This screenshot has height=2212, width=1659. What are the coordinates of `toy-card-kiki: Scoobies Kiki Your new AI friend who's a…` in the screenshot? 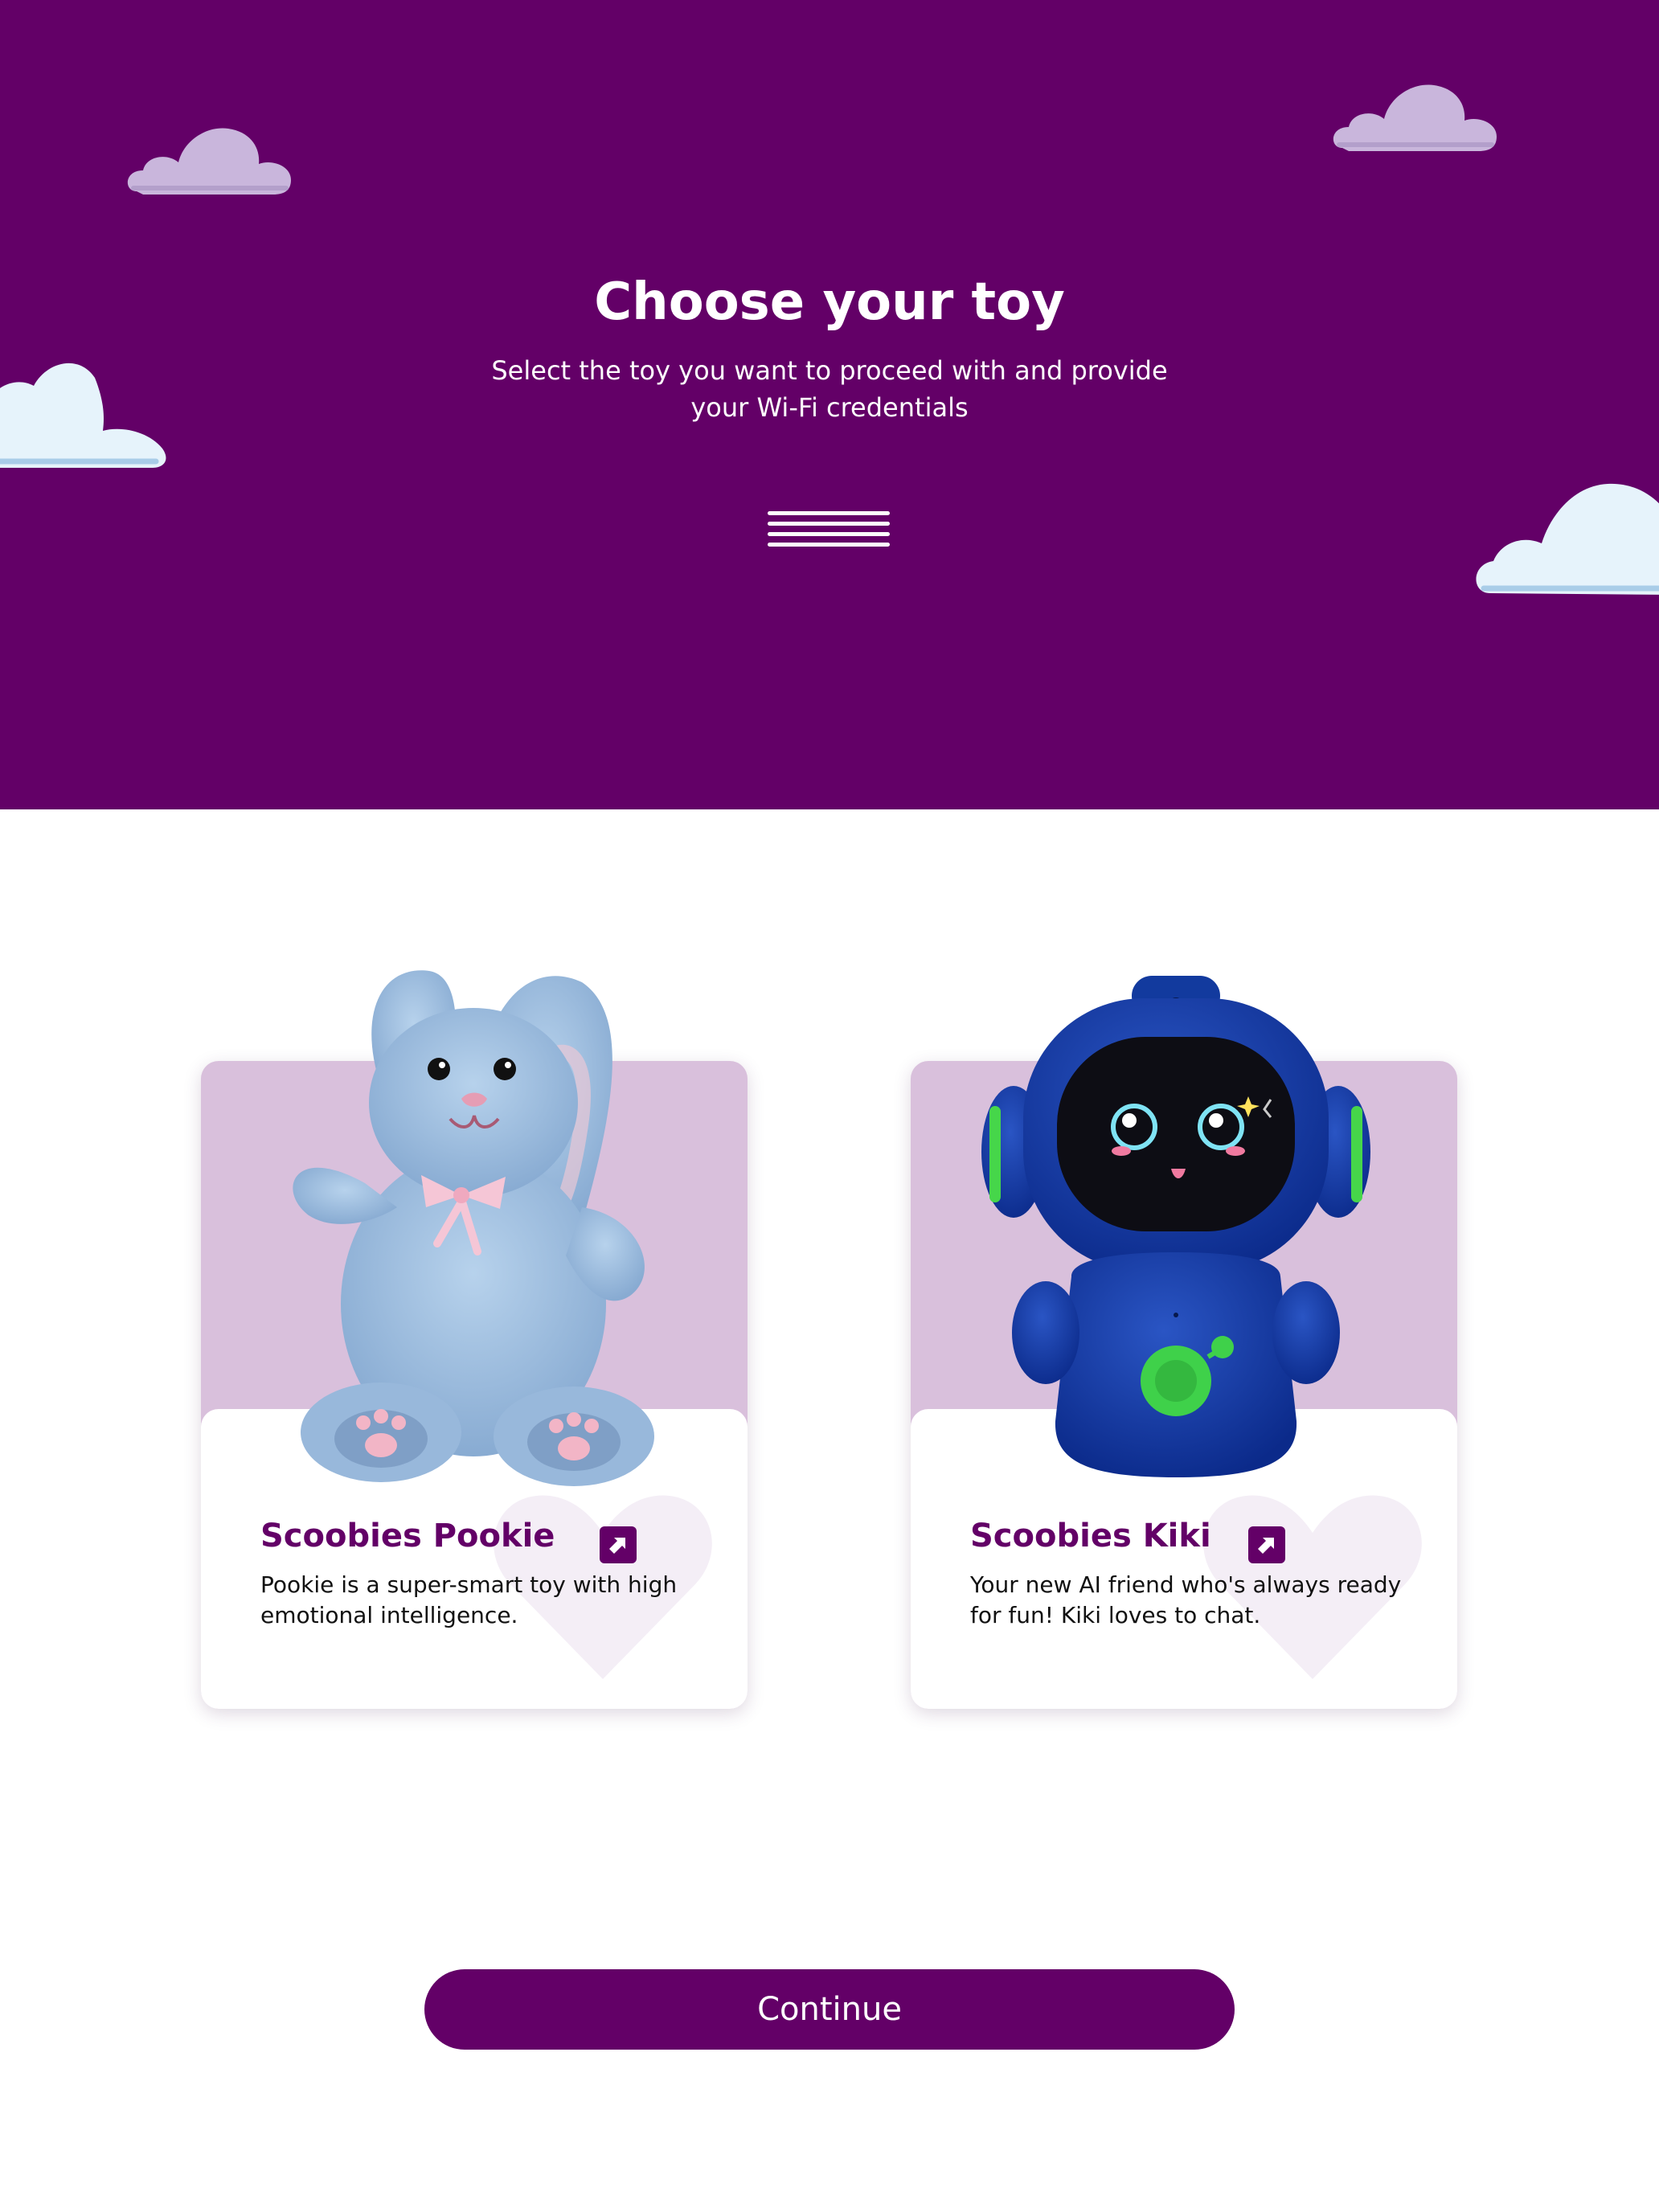 It's located at (1184, 1342).